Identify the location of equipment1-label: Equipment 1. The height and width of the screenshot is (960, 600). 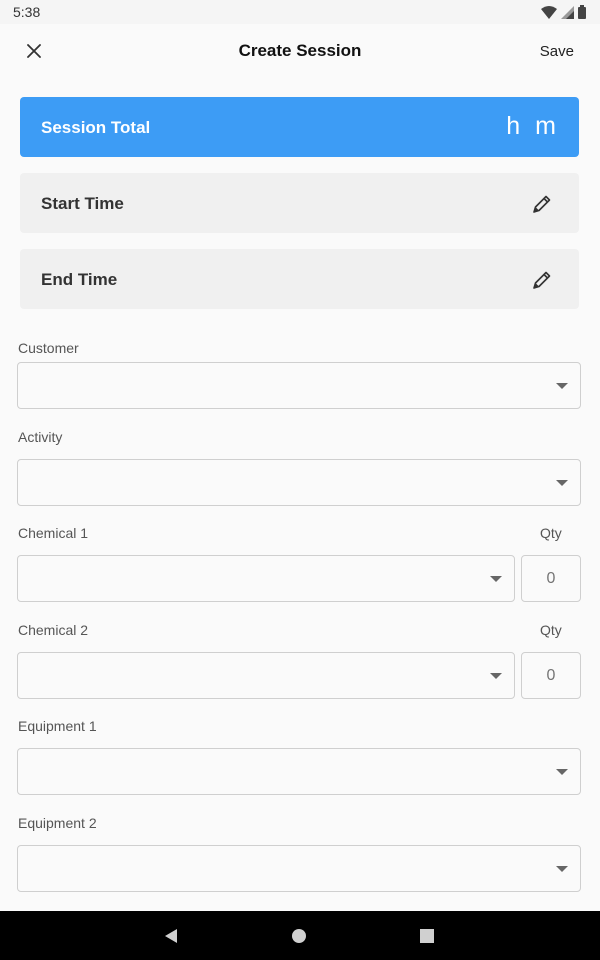
(57, 726).